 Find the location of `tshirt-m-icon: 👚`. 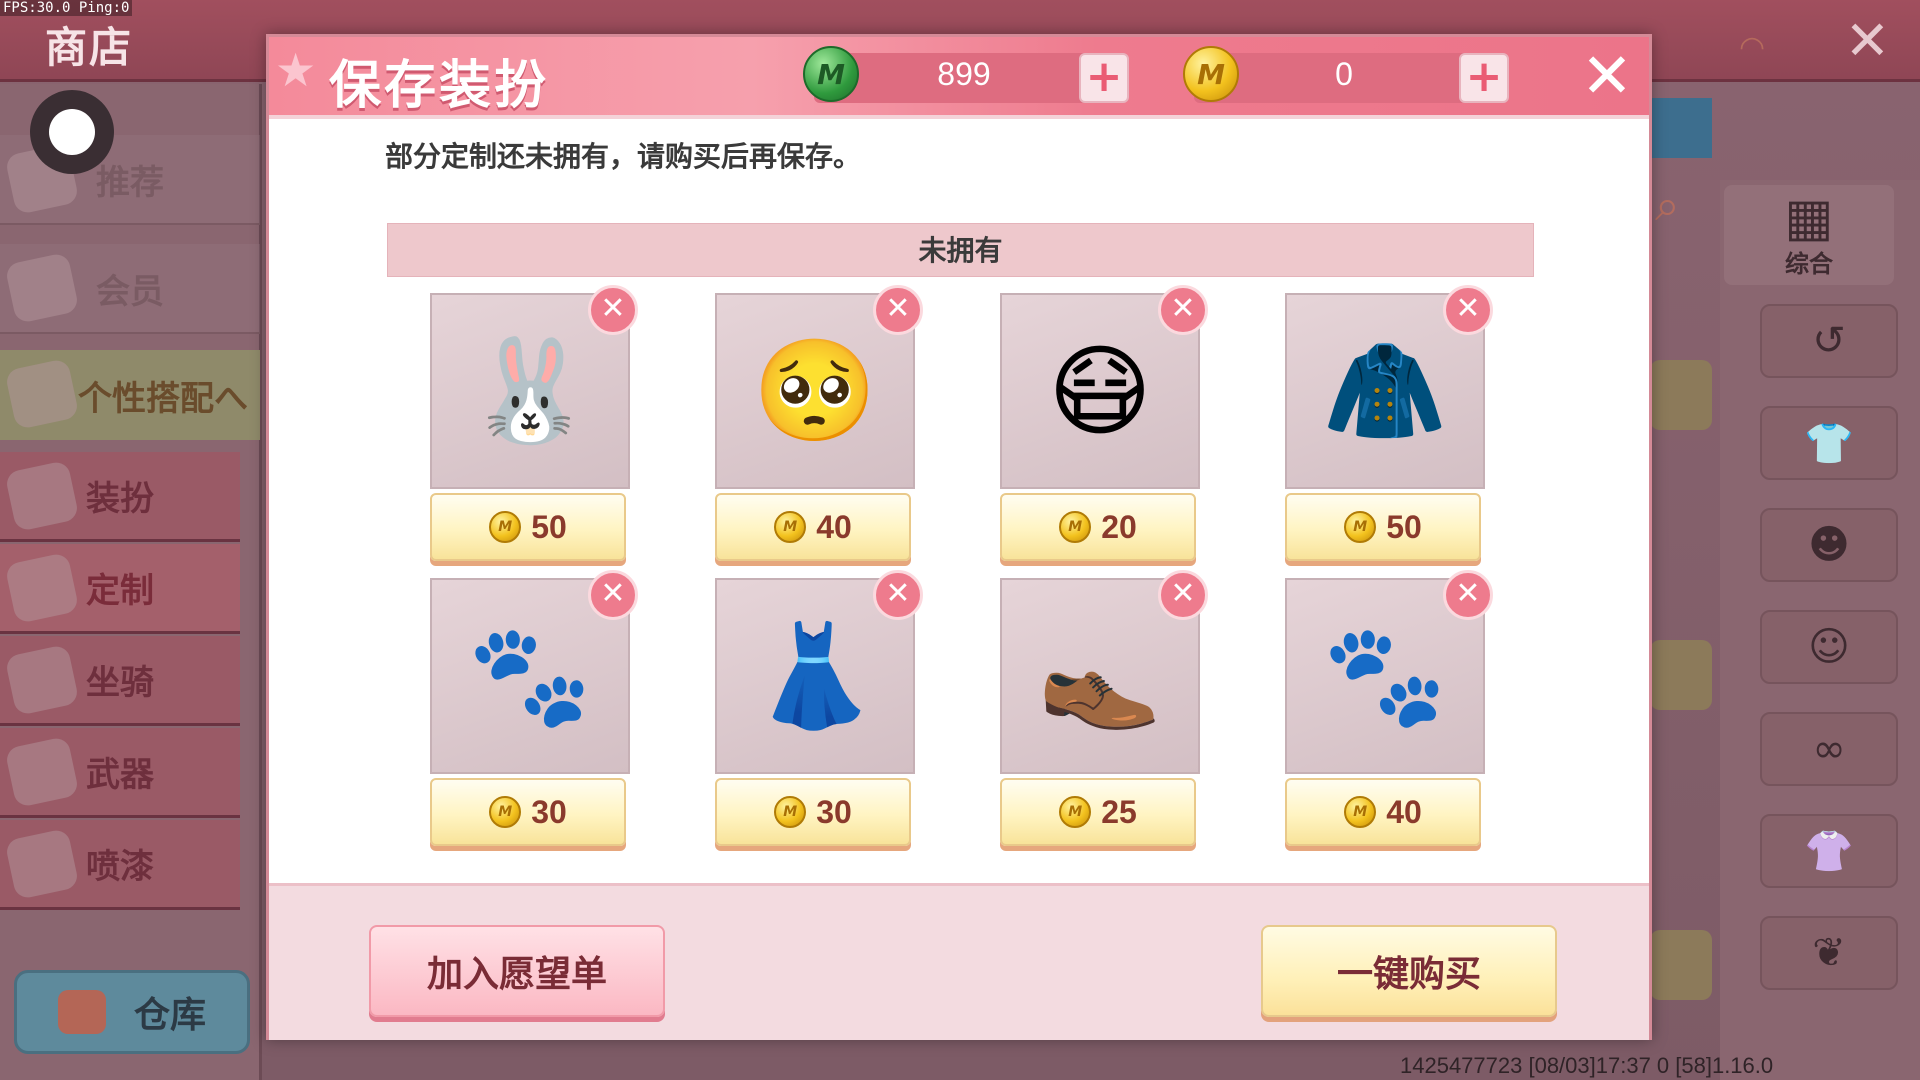

tshirt-m-icon: 👚 is located at coordinates (1829, 851).